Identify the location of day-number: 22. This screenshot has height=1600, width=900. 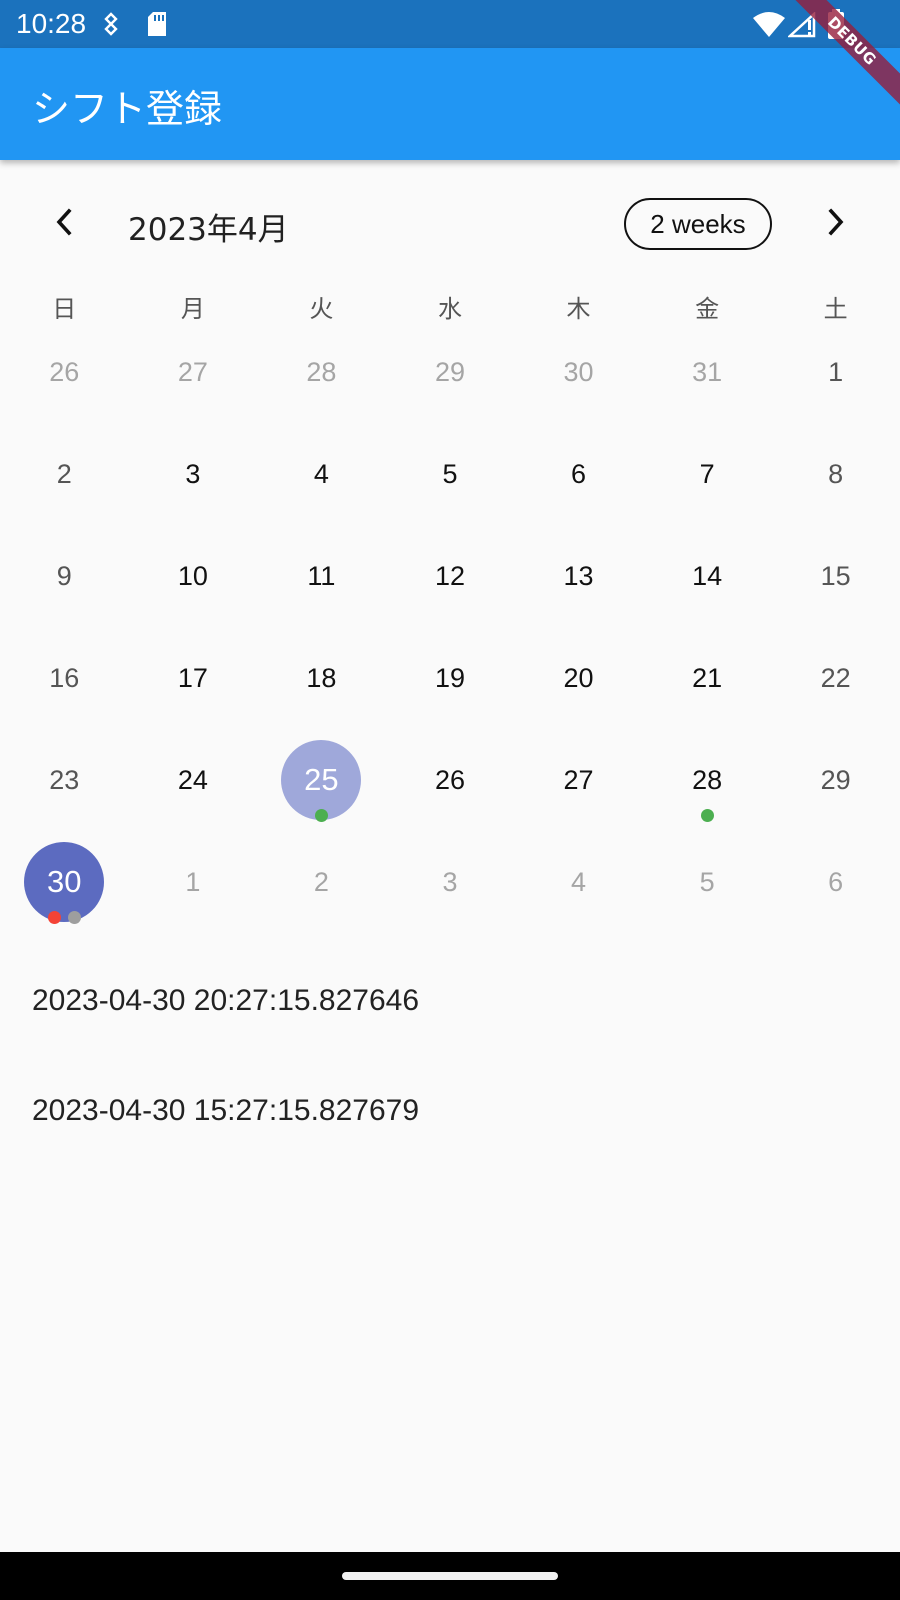
(835, 678).